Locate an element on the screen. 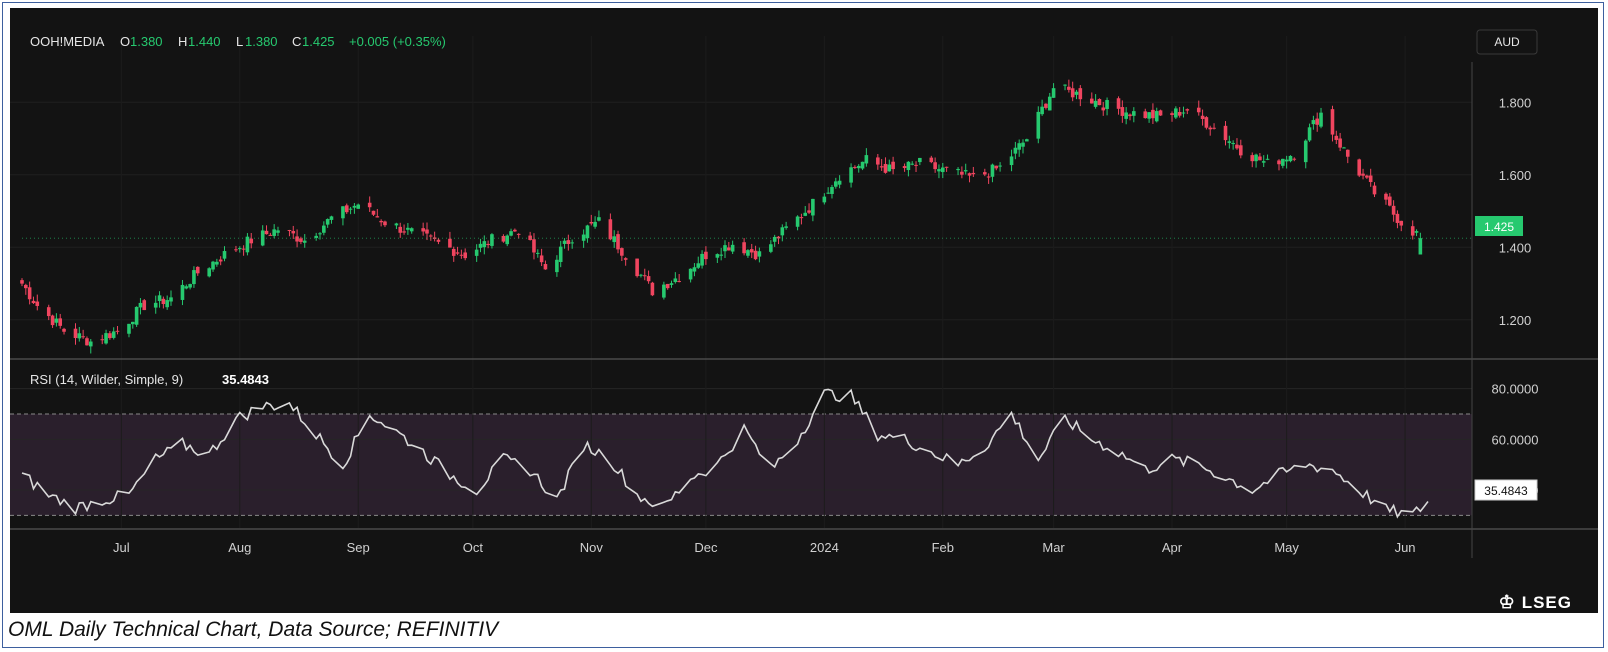 The width and height of the screenshot is (1608, 652). rsi-tick-label: 60.0000 is located at coordinates (1515, 439).